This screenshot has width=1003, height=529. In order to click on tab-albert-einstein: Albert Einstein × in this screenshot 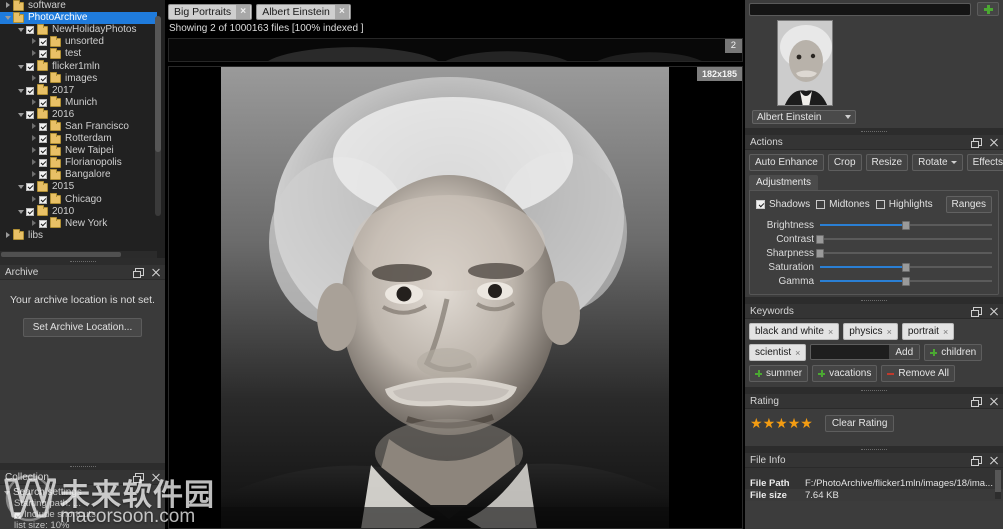, I will do `click(303, 11)`.